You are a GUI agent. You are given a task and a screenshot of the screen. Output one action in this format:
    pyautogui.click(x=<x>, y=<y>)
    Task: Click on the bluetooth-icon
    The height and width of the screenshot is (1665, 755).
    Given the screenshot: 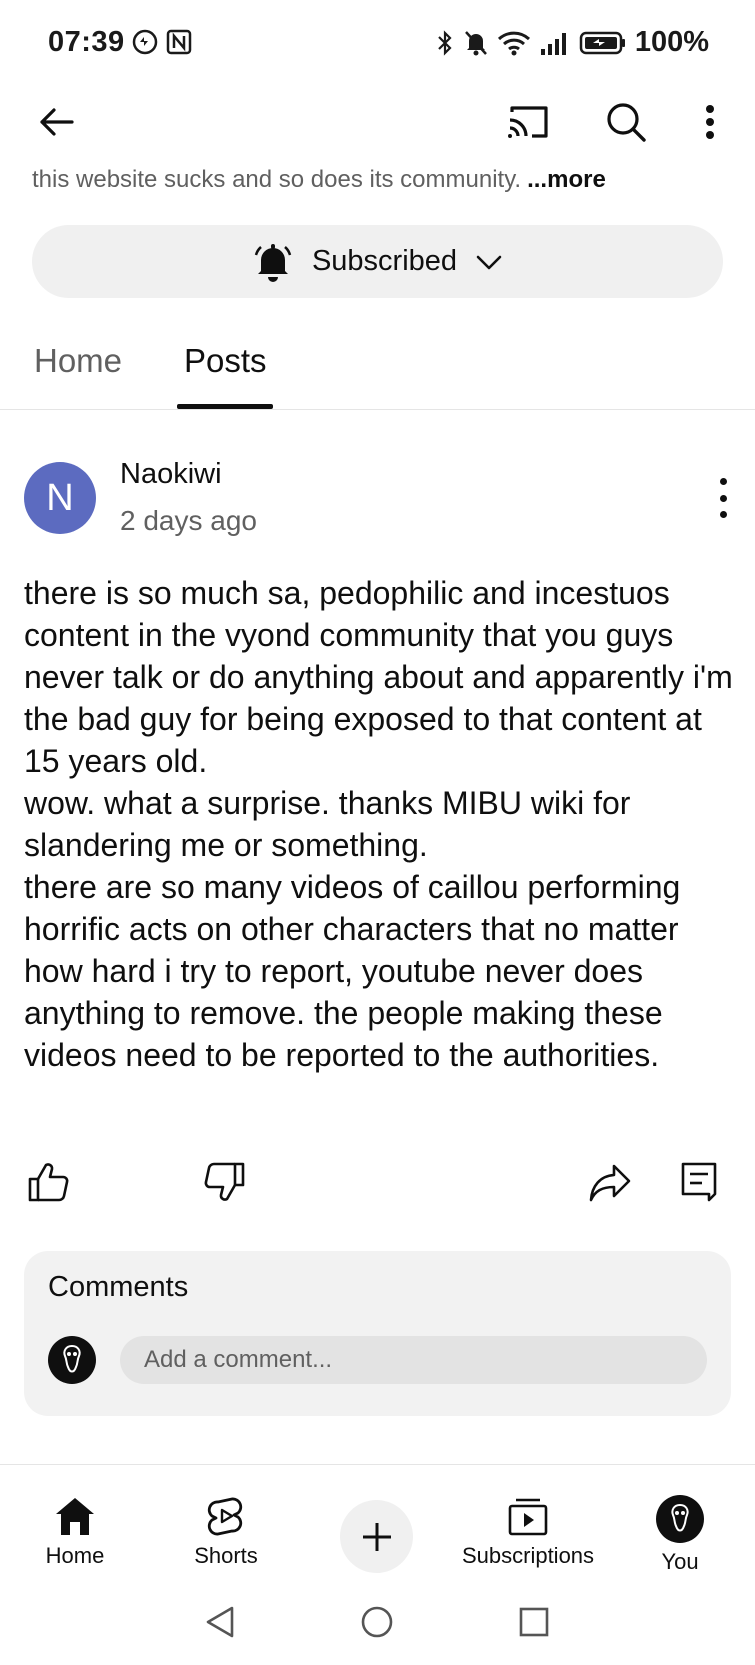 What is the action you would take?
    pyautogui.click(x=445, y=42)
    